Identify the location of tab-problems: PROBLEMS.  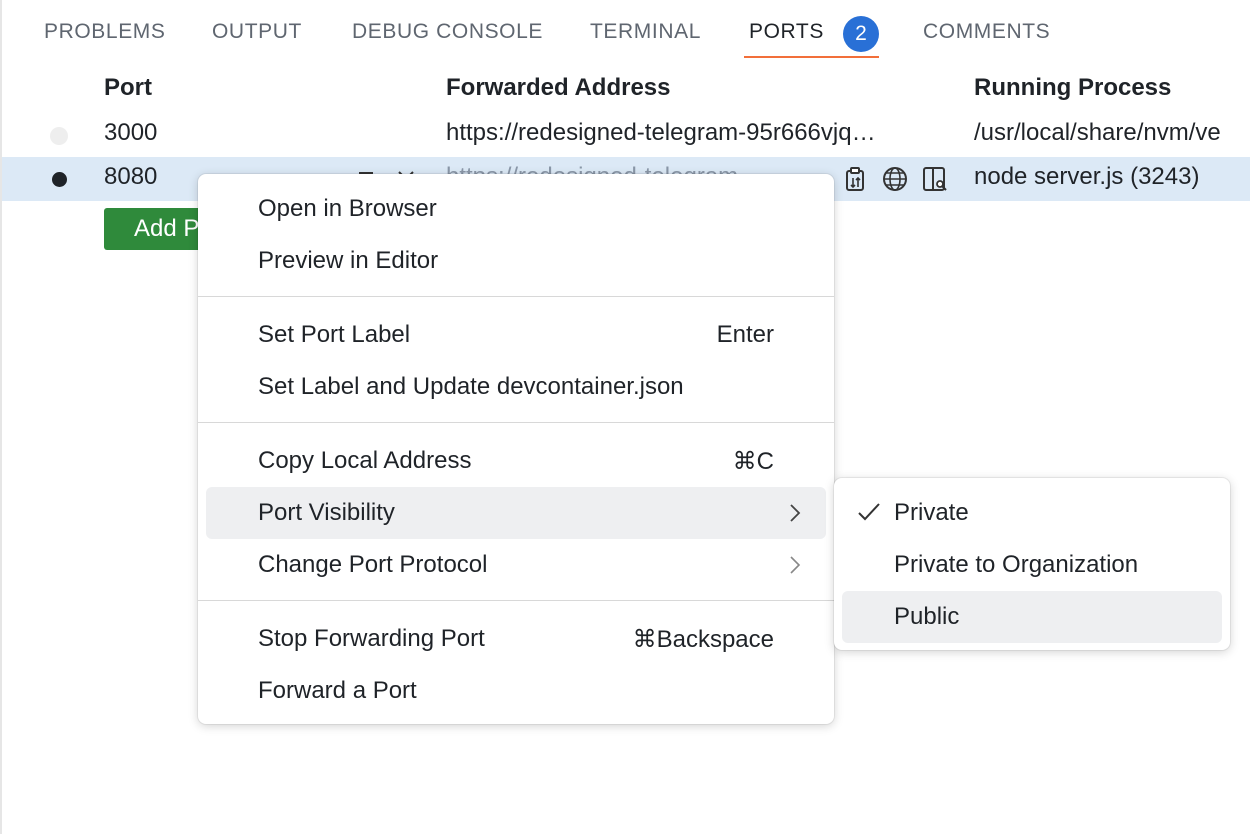
(105, 33).